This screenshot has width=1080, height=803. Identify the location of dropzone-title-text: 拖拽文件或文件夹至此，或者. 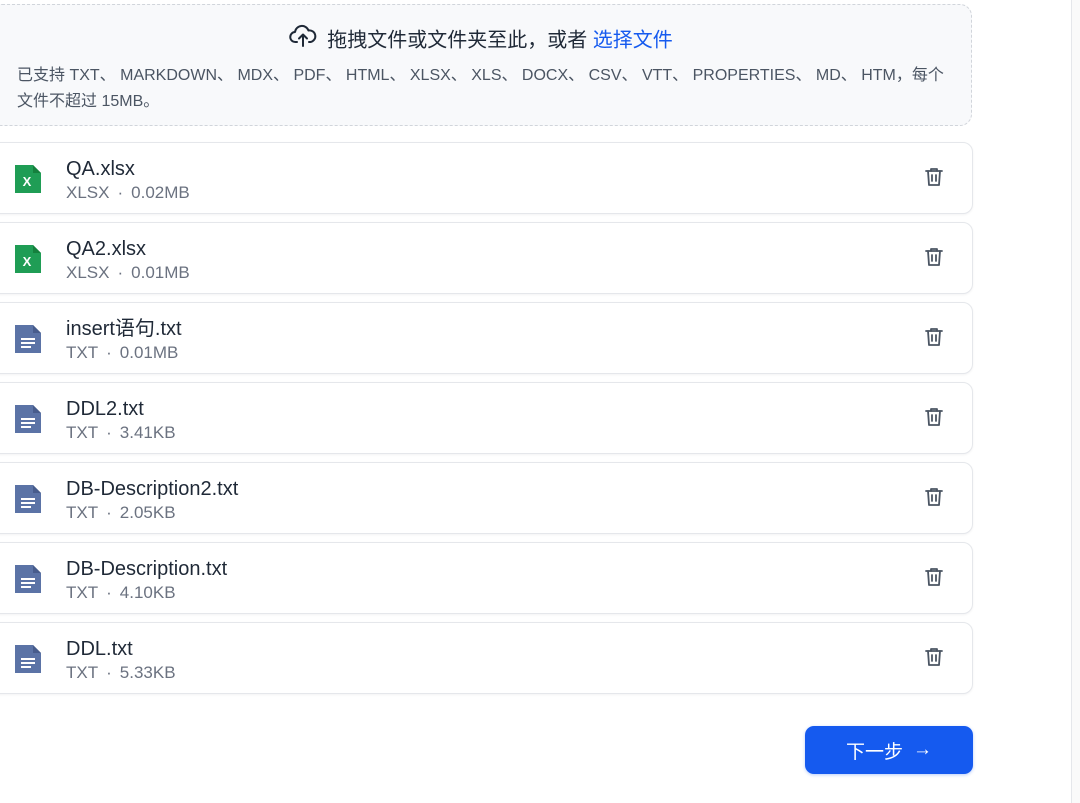
(460, 40).